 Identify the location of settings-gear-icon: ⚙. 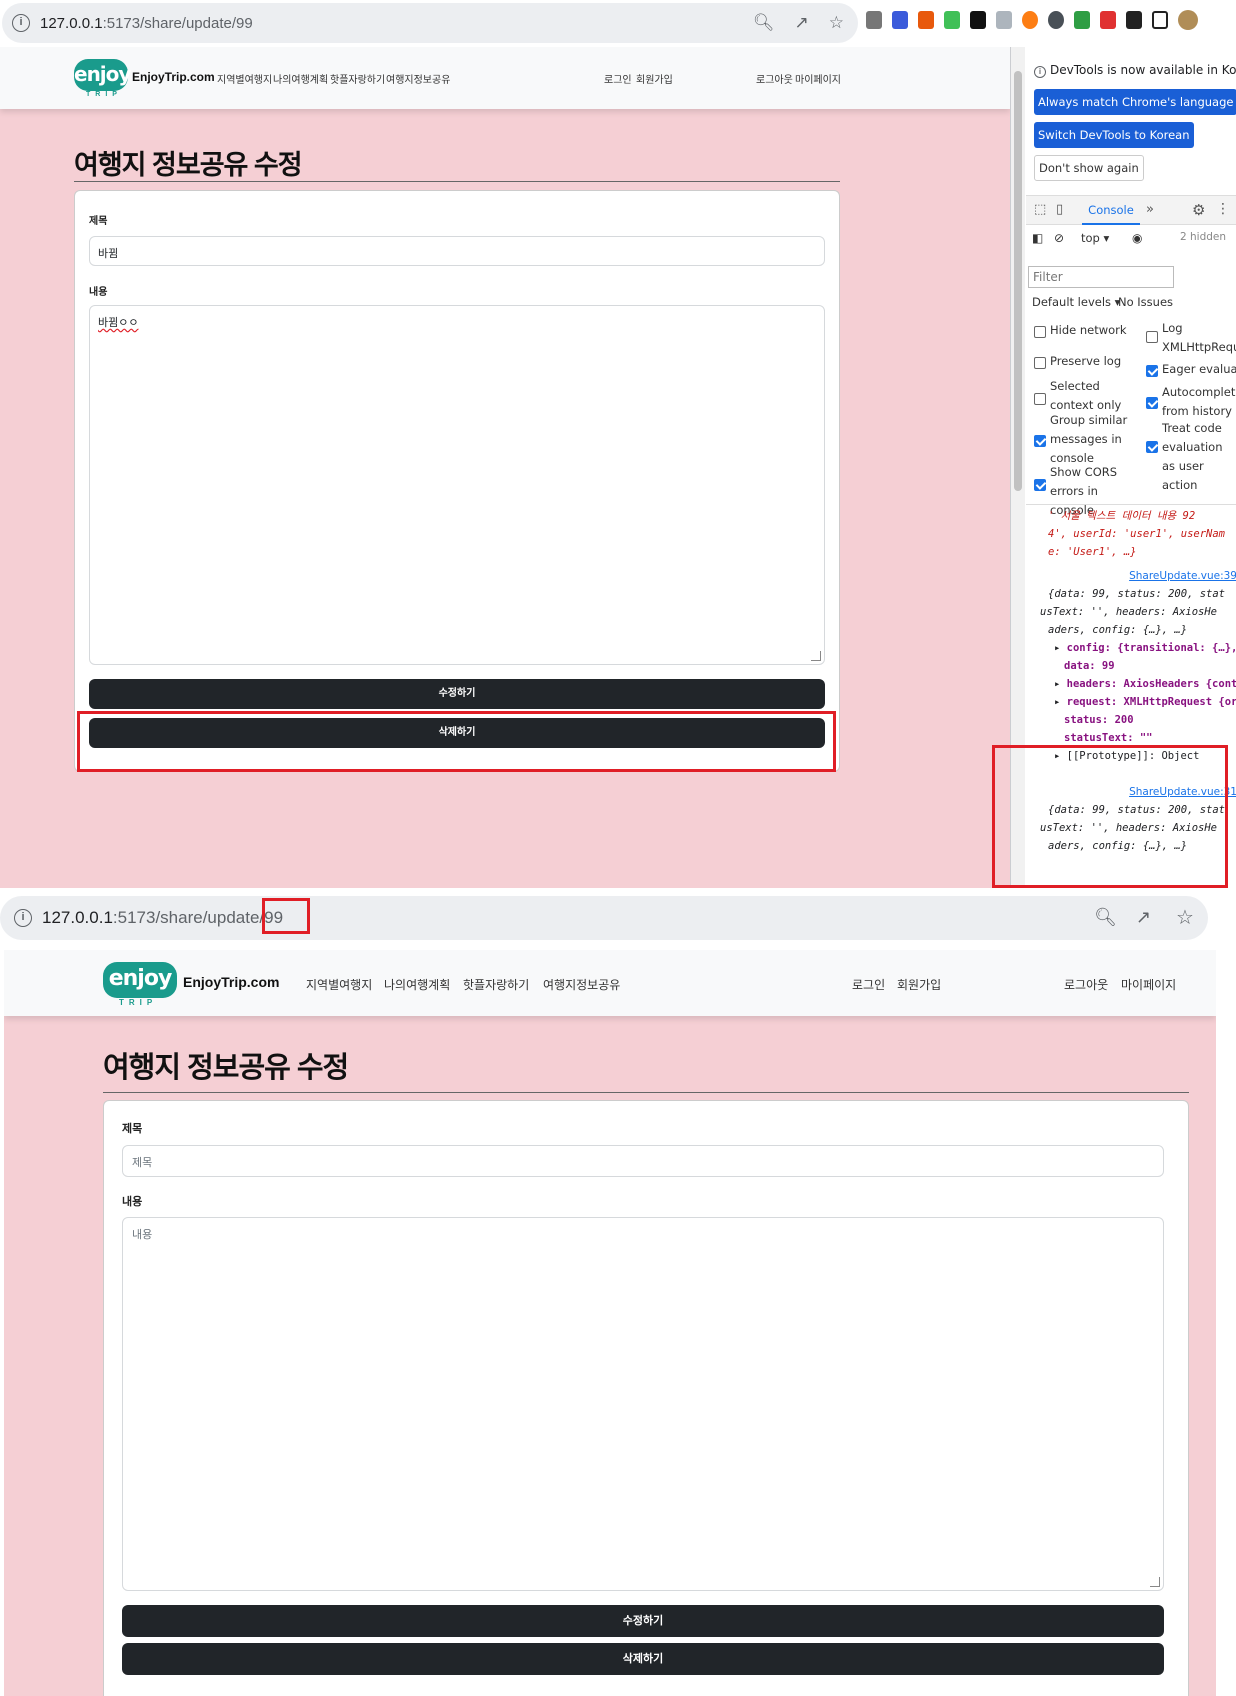
(1198, 210).